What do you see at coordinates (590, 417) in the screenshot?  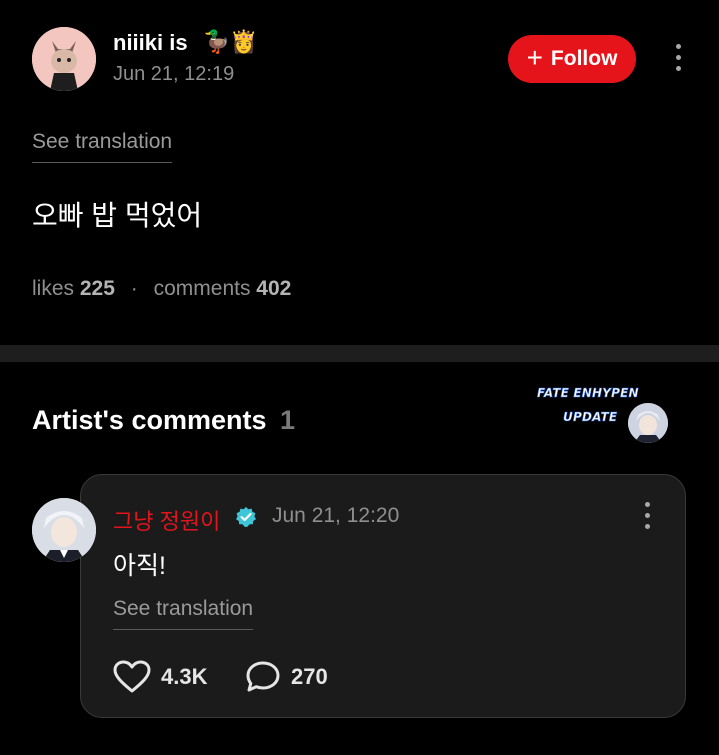 I see `watermark-line2: UPDATE` at bounding box center [590, 417].